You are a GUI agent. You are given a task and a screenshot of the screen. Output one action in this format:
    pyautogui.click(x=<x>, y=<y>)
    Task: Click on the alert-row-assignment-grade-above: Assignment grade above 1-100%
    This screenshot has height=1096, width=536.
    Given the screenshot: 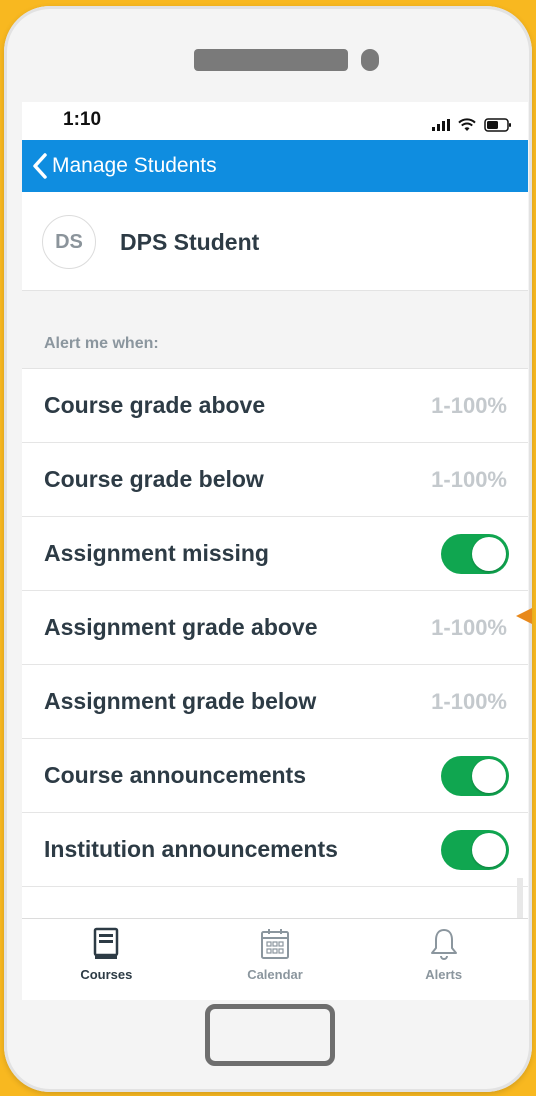 What is the action you would take?
    pyautogui.click(x=275, y=628)
    